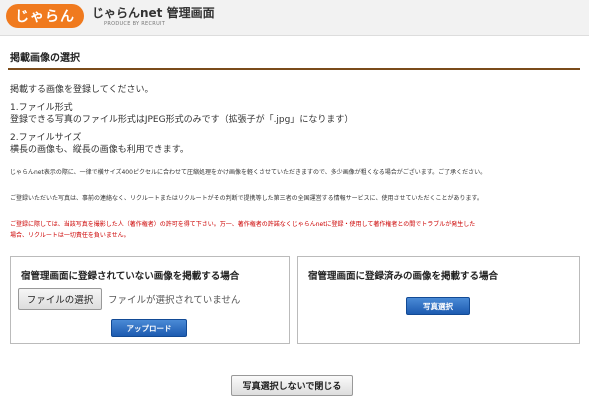 The image size is (589, 412). Describe the element at coordinates (130, 276) in the screenshot. I see `upload-panel-title: 宿管理画面に登録されていない画像を掲載する場合` at that location.